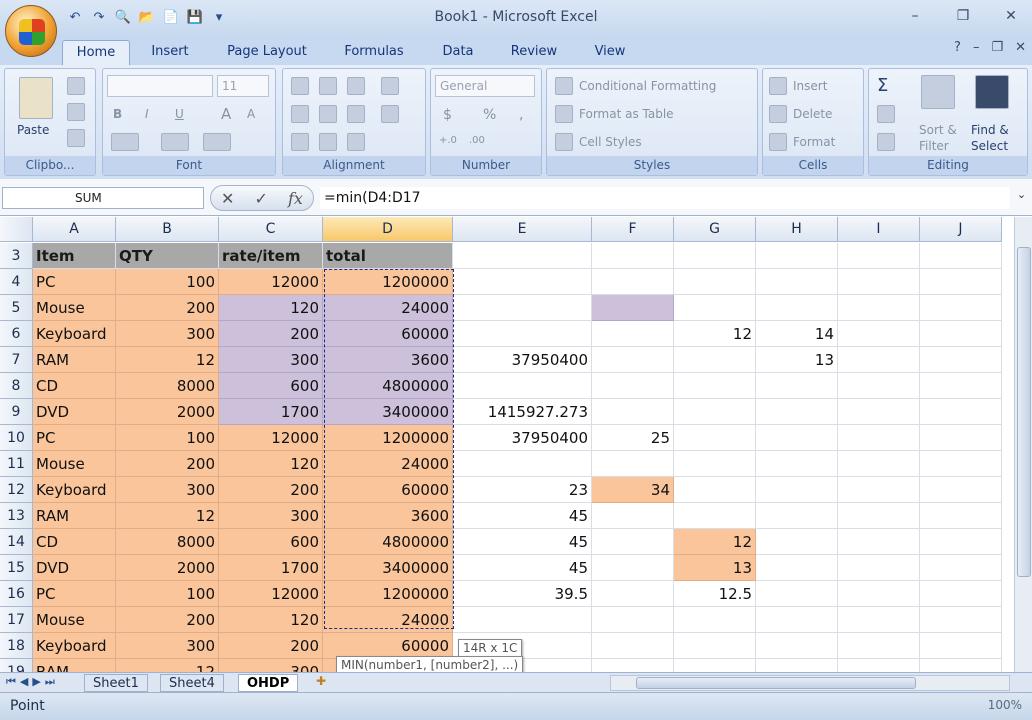  I want to click on cell-b19: 12, so click(167, 665).